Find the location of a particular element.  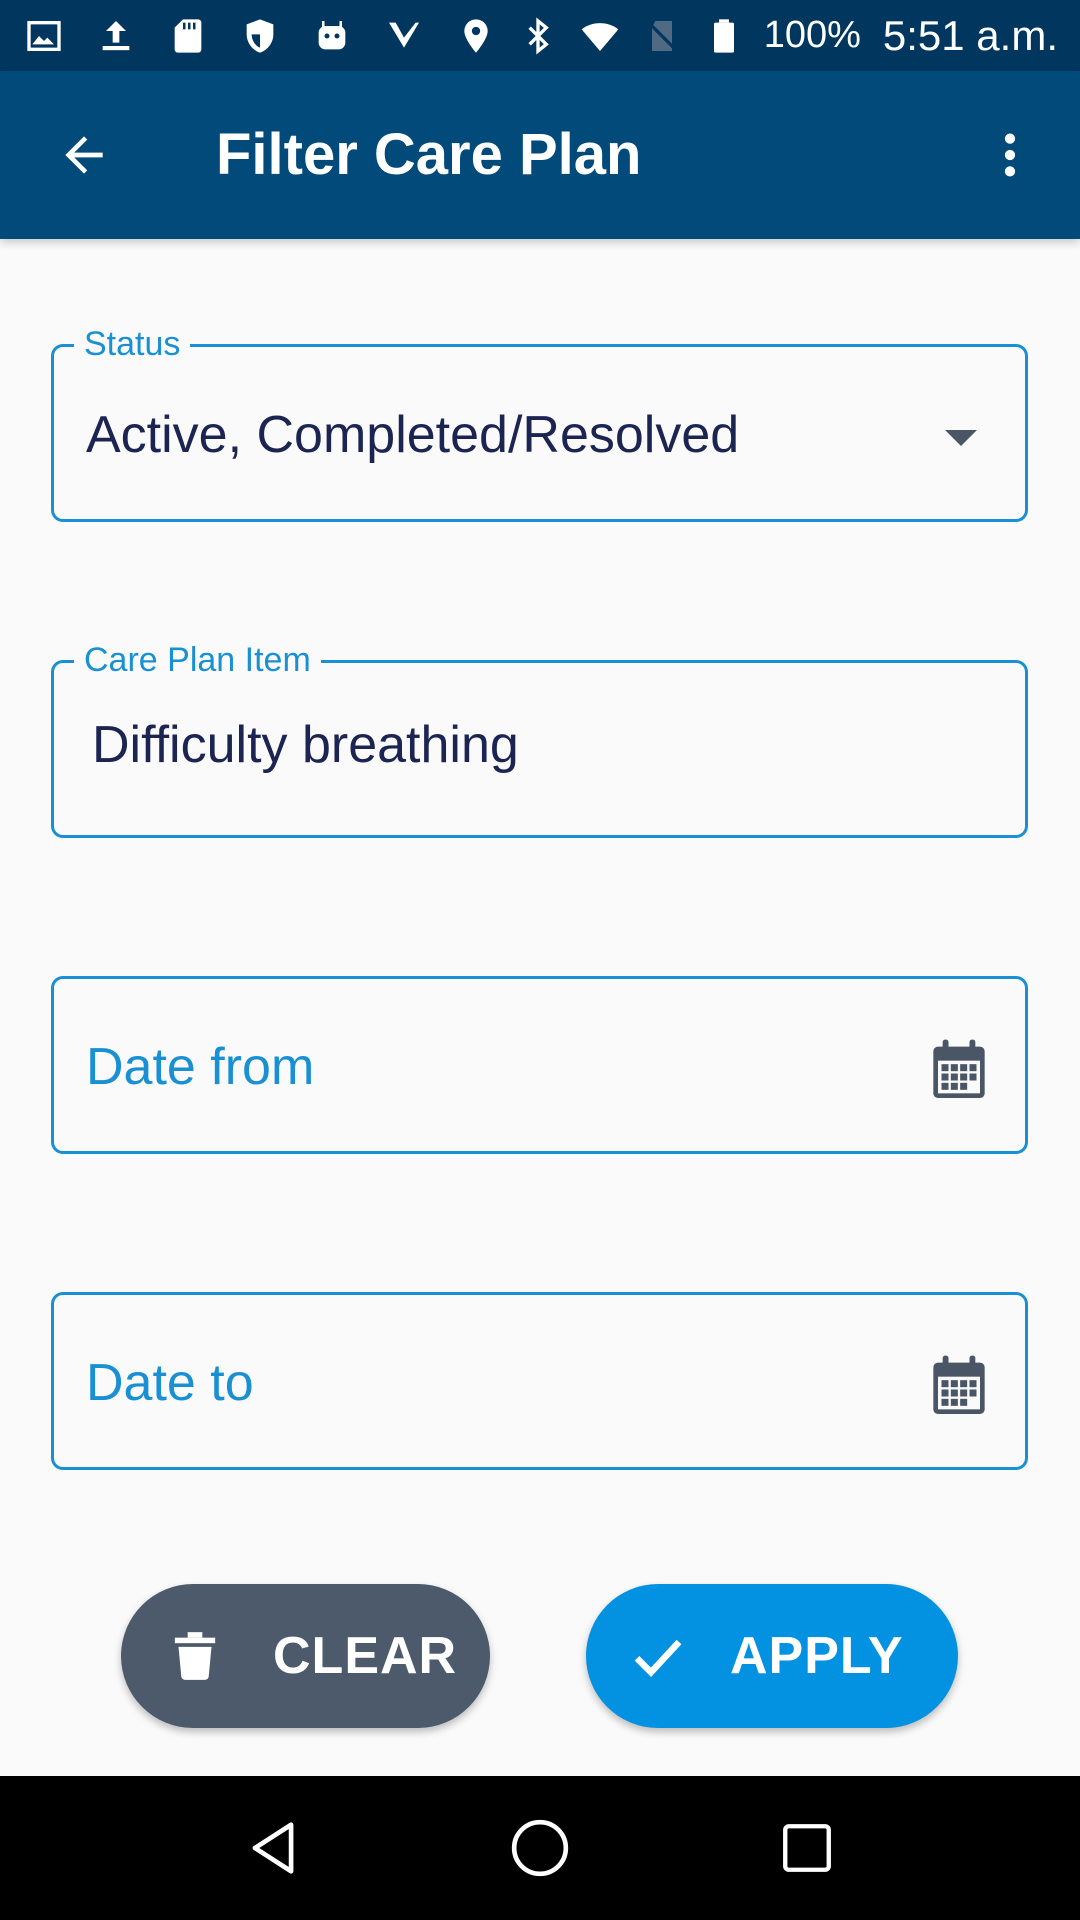

sd-card-icon is located at coordinates (188, 36).